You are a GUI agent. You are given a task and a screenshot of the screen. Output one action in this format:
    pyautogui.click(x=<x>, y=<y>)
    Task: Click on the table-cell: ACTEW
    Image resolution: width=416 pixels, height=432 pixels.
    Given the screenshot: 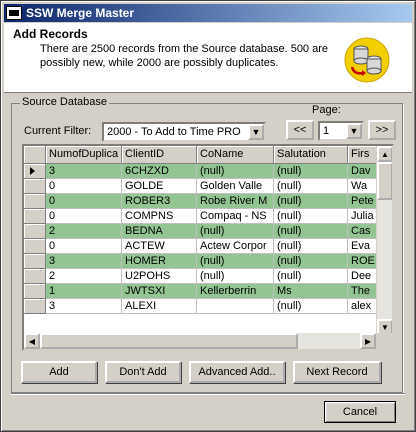 What is the action you would take?
    pyautogui.click(x=159, y=246)
    